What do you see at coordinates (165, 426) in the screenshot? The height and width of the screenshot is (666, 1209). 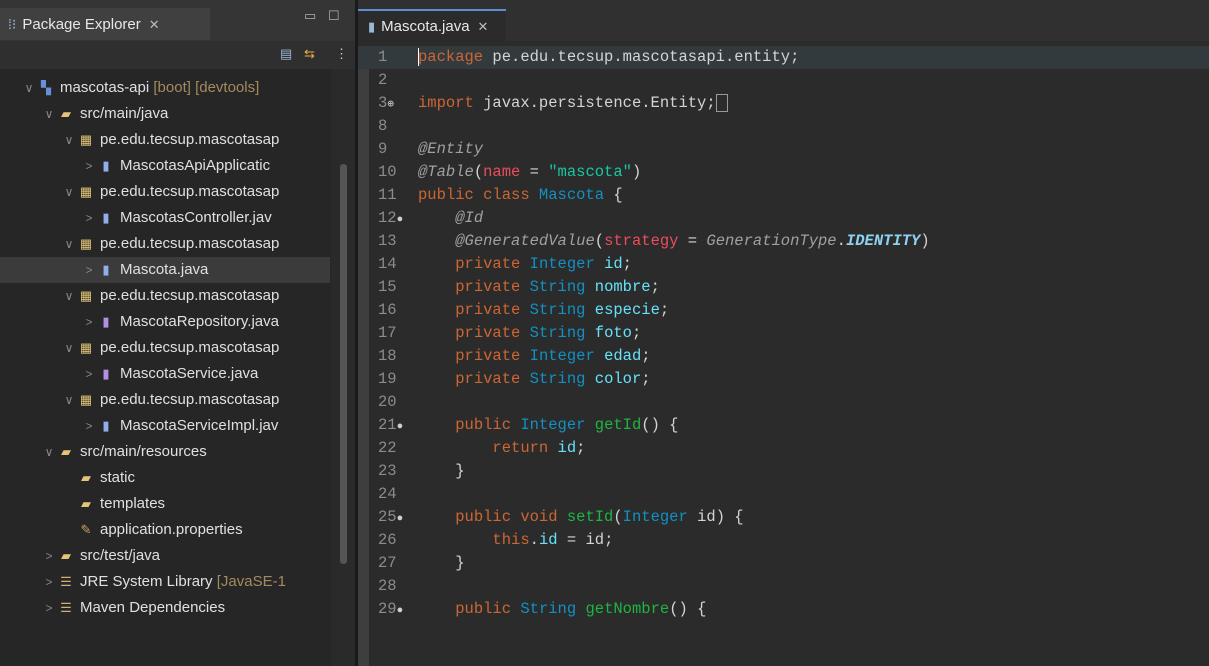 I see `tree-item: > ▮ MascotaServiceImpl.jav` at bounding box center [165, 426].